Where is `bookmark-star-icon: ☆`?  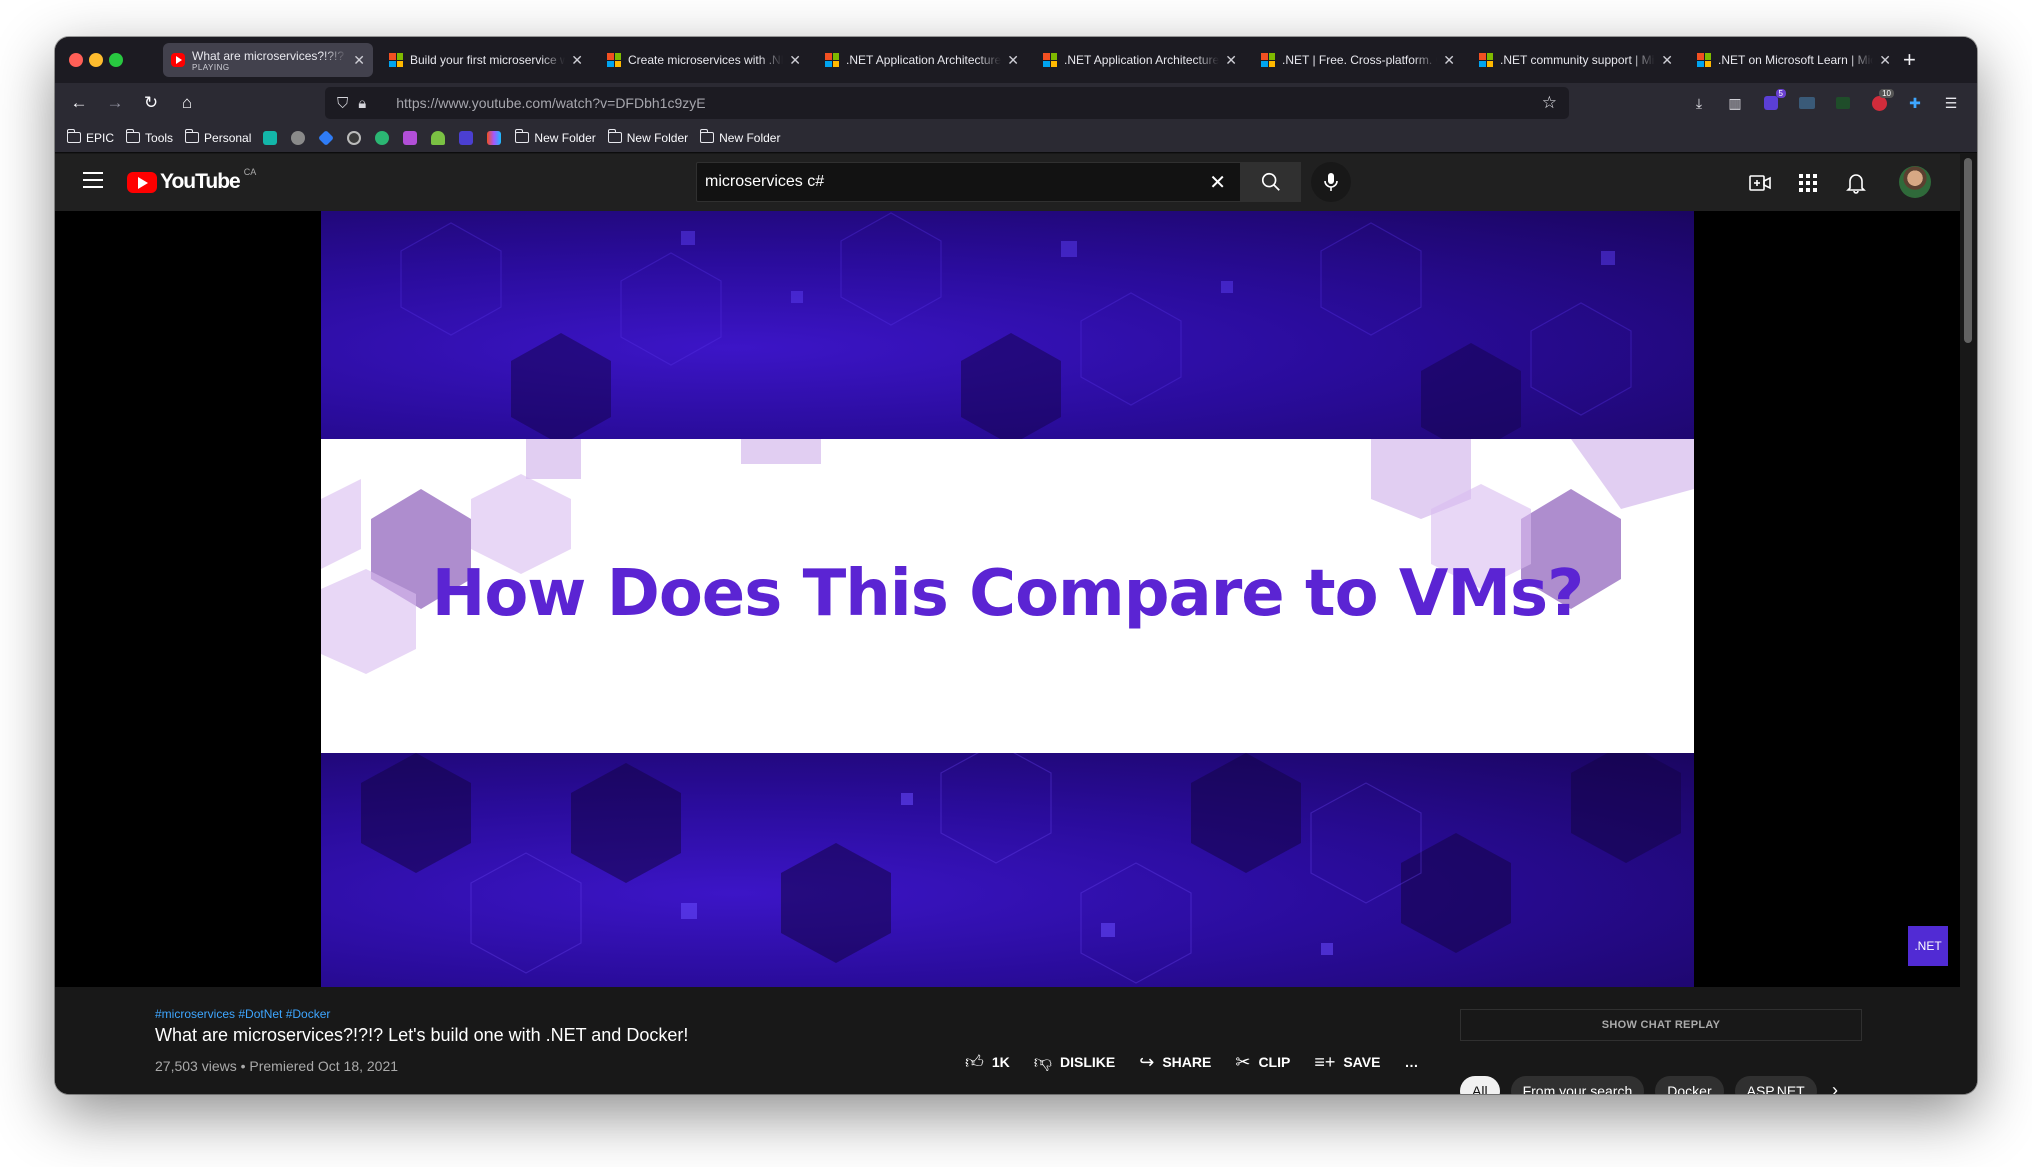
bookmark-star-icon: ☆ is located at coordinates (1549, 103).